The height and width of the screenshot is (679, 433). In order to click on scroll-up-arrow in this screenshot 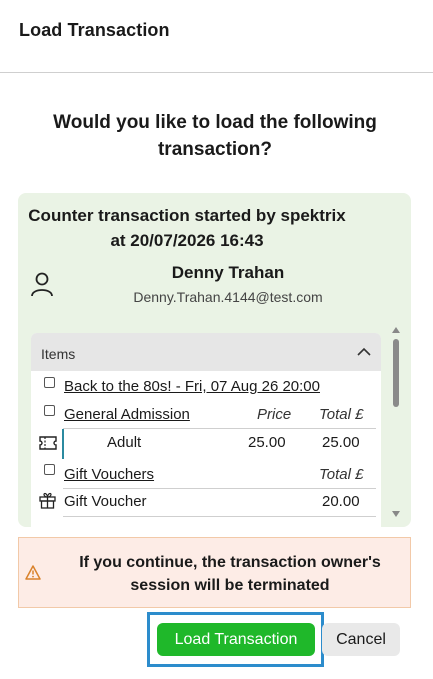, I will do `click(396, 330)`.